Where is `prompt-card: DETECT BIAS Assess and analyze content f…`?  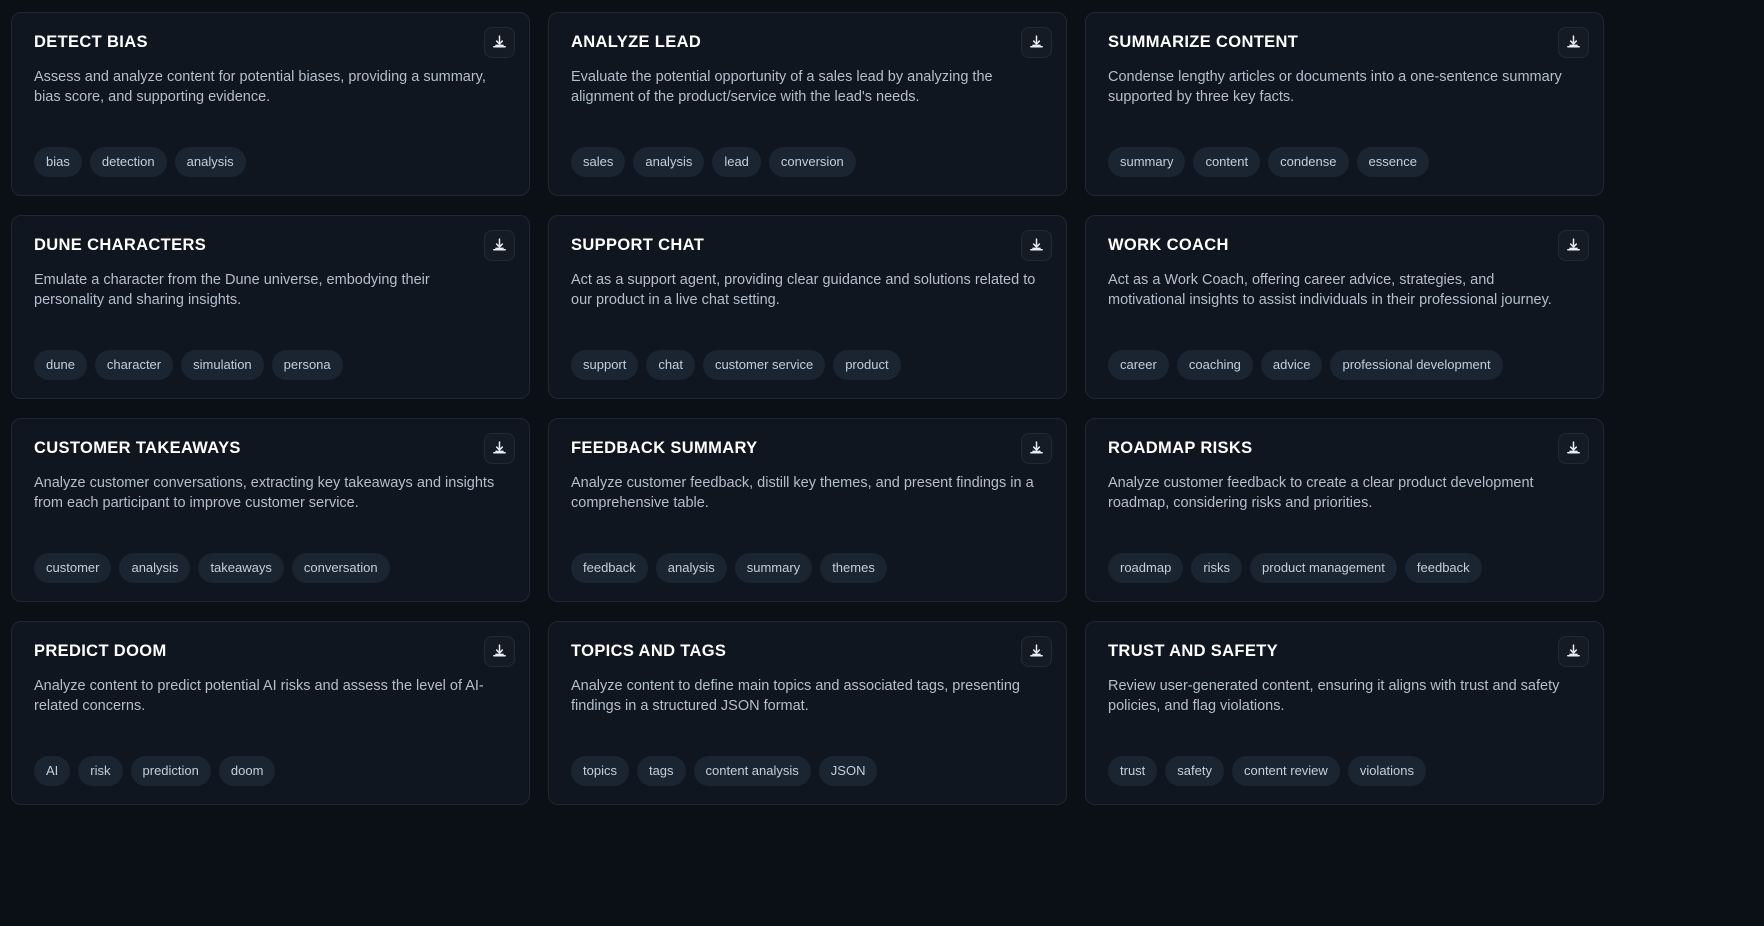
prompt-card: DETECT BIAS Assess and analyze content f… is located at coordinates (270, 104).